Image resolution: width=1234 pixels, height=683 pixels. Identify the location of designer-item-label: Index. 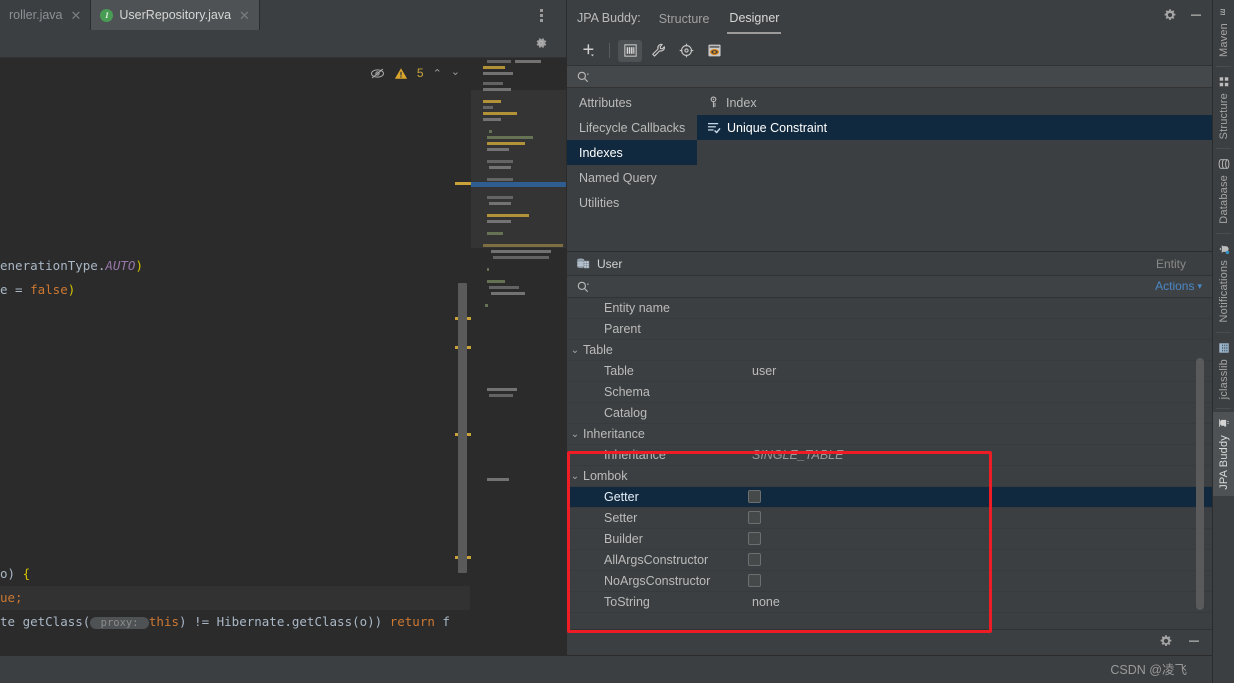
(741, 102).